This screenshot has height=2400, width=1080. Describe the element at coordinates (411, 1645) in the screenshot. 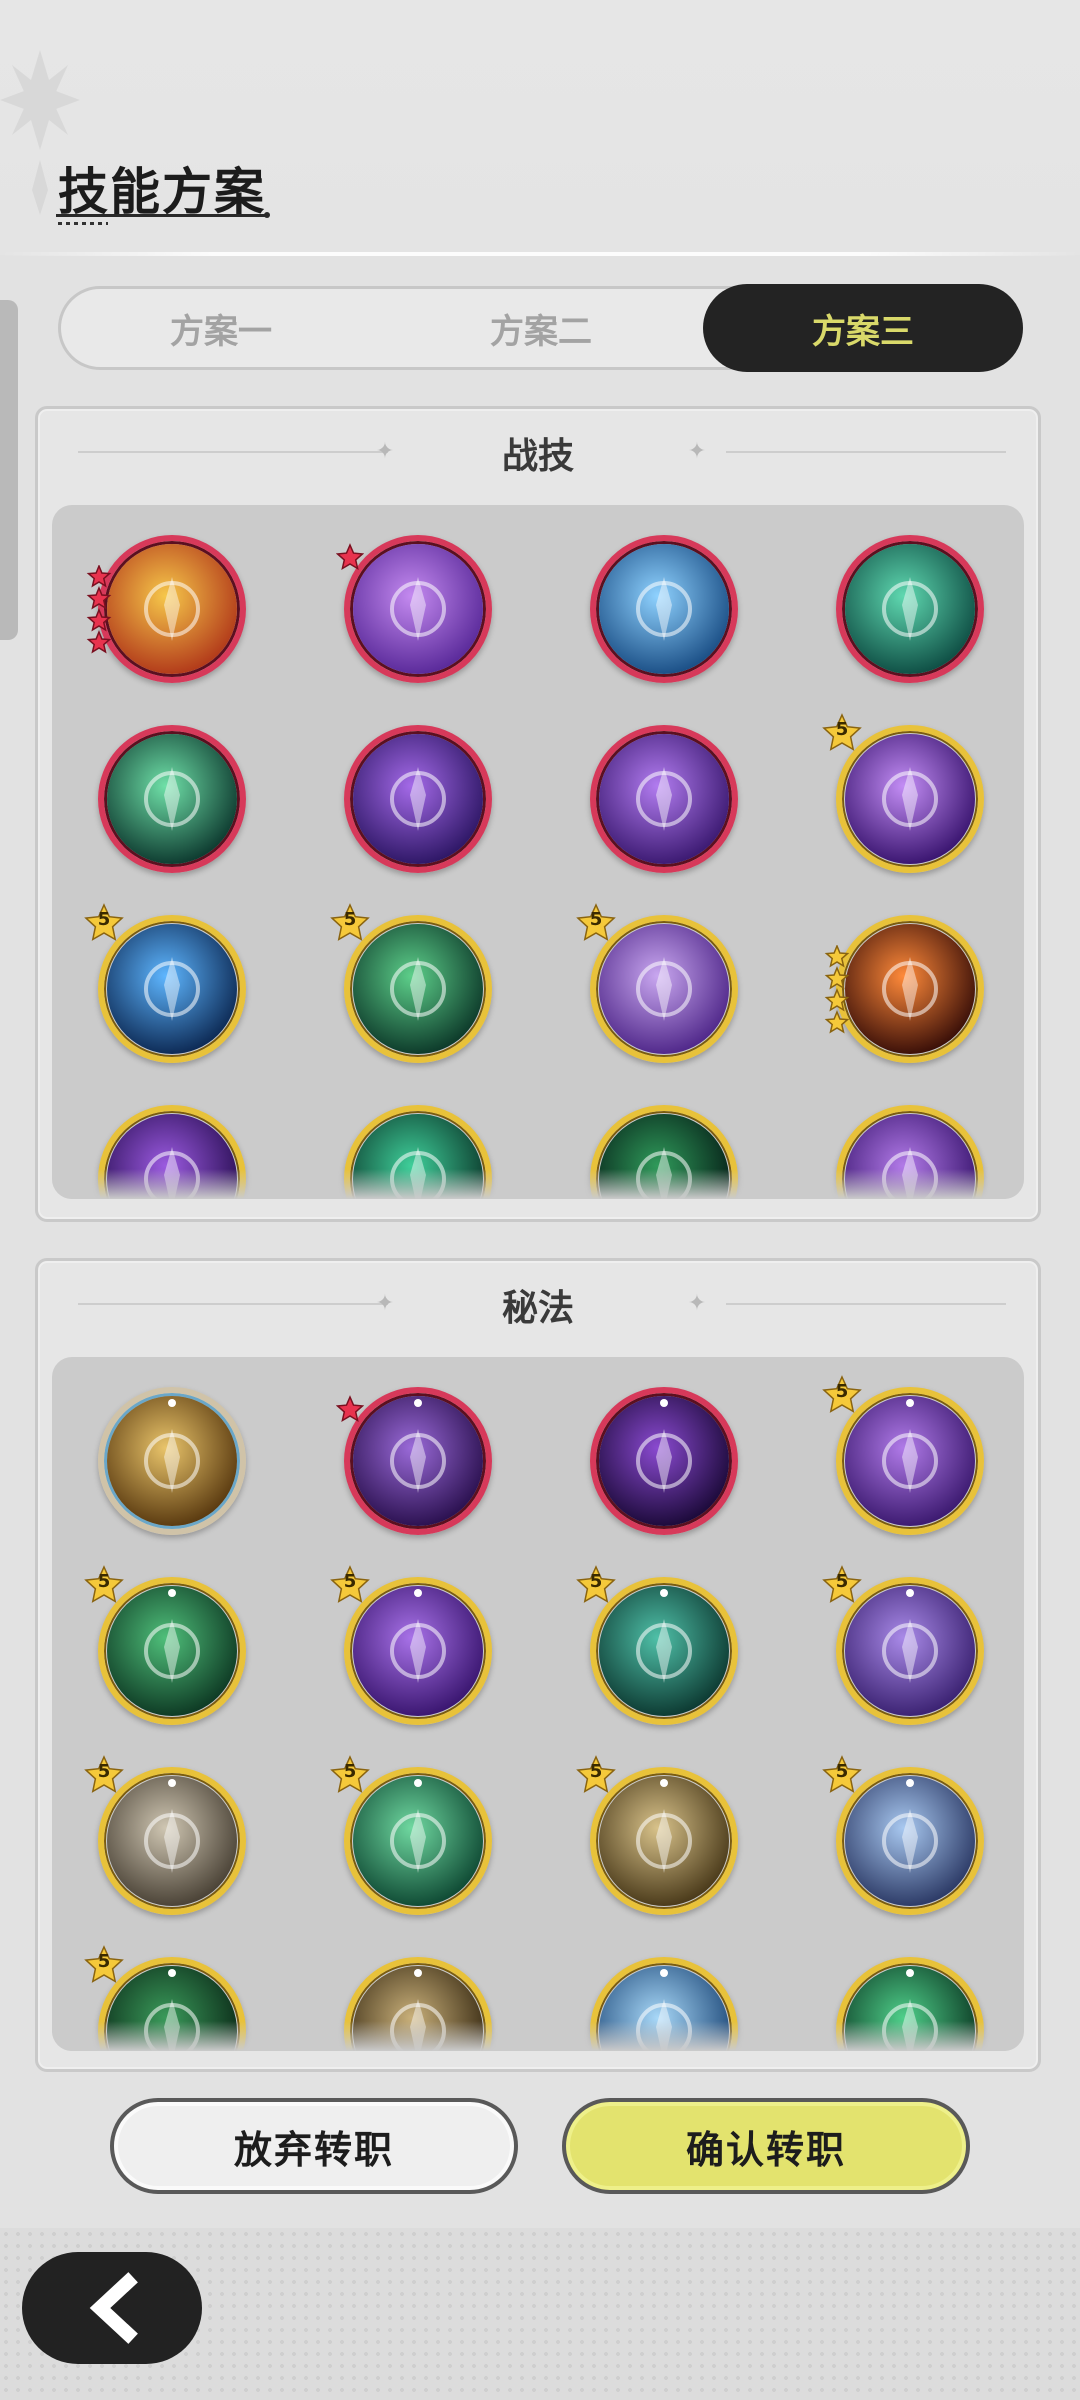

I see `purple-heart-arcane-icon: 5` at that location.